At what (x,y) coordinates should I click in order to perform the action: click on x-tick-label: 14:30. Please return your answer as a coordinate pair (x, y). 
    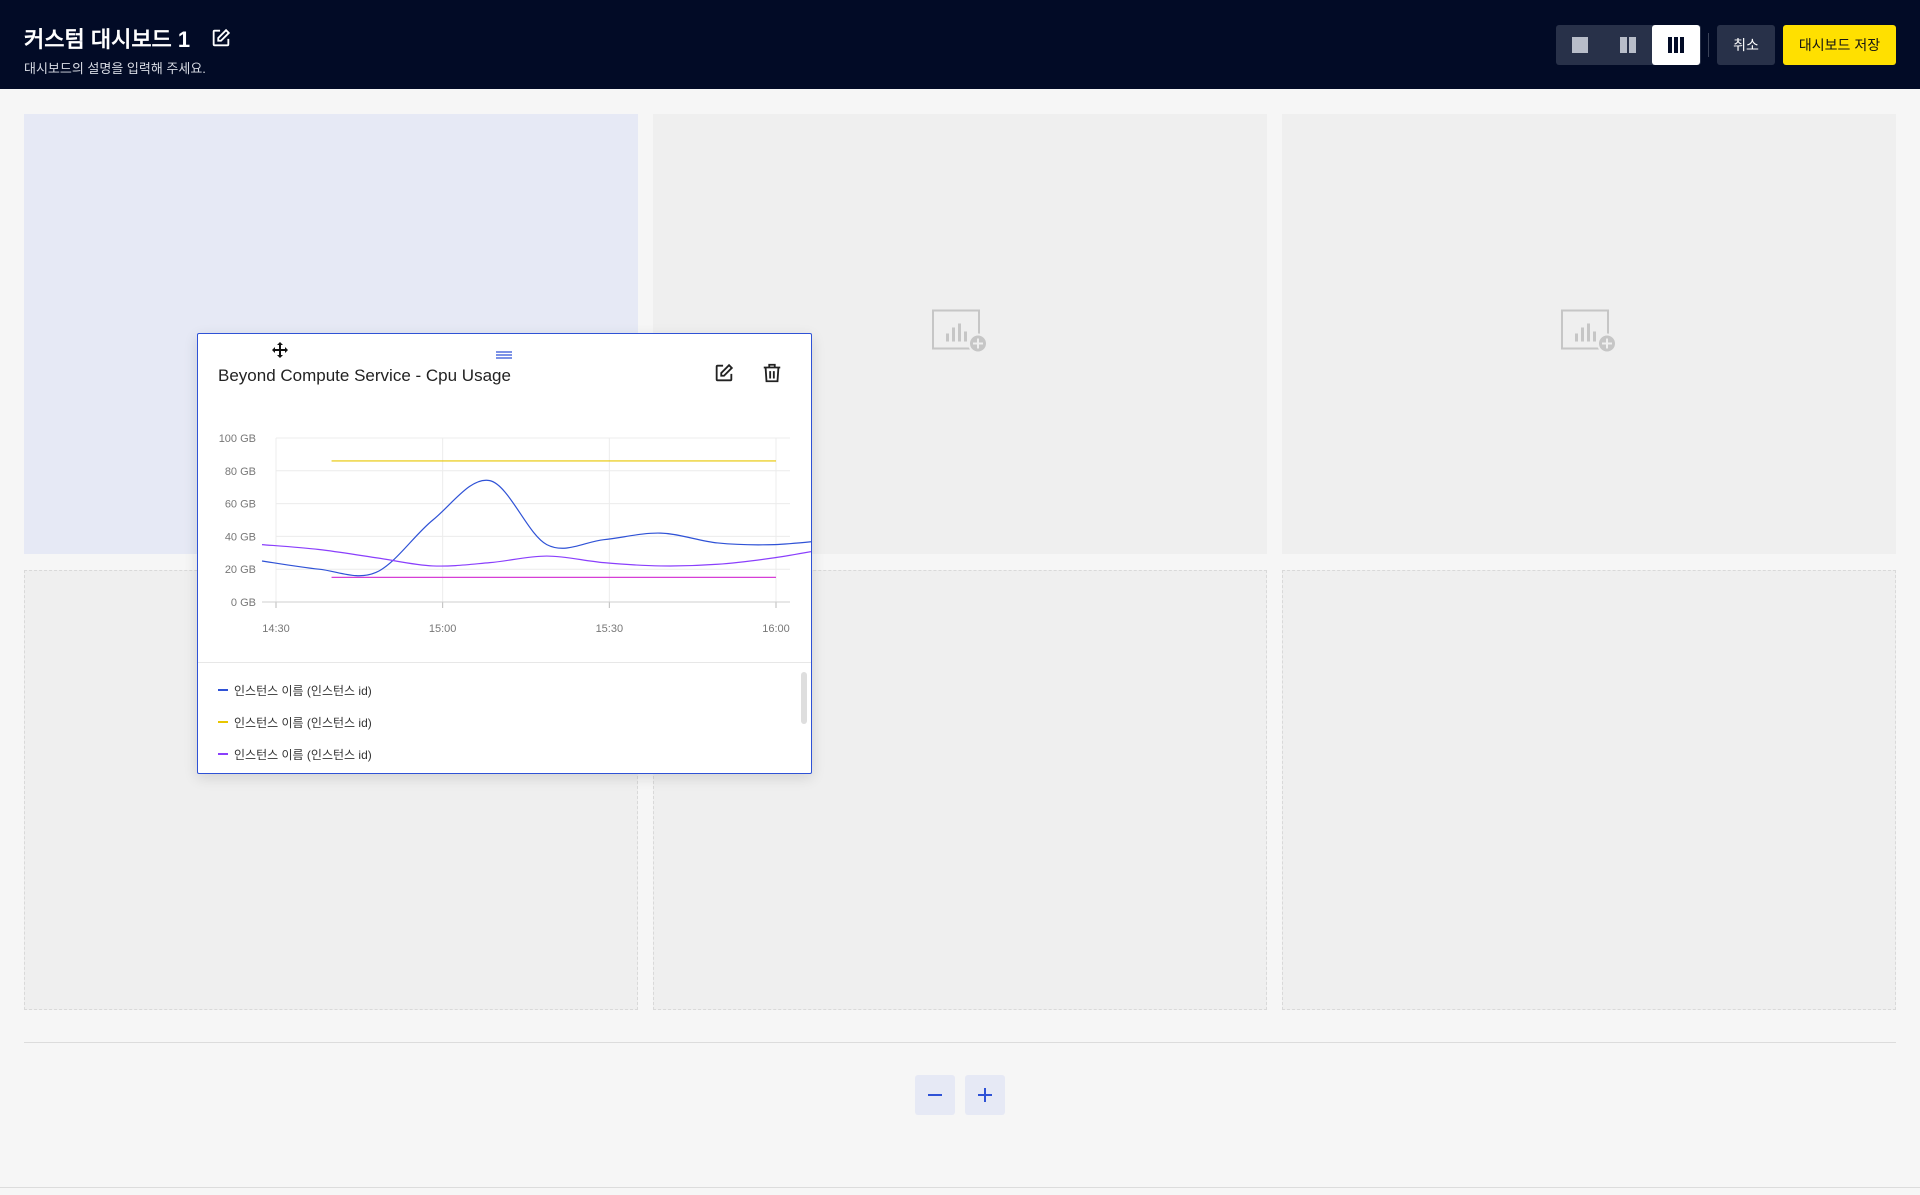
    Looking at the image, I should click on (276, 629).